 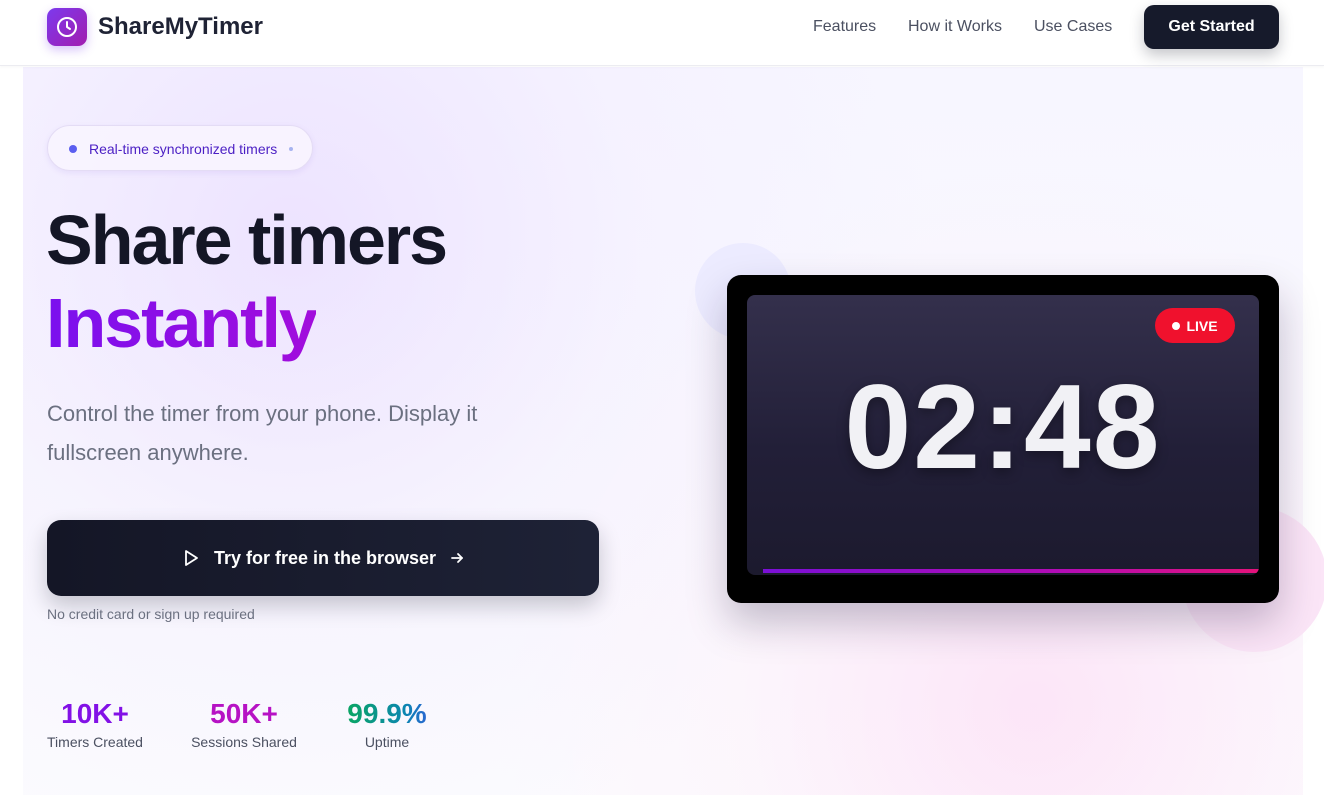 I want to click on cta-note: No credit card or sign up required, so click(x=151, y=614).